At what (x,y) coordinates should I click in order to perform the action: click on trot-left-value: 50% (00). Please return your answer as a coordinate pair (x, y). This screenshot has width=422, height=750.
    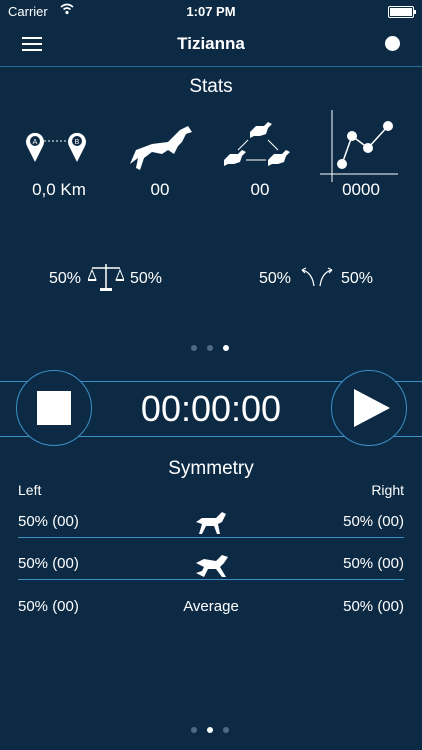
    Looking at the image, I should click on (48, 521).